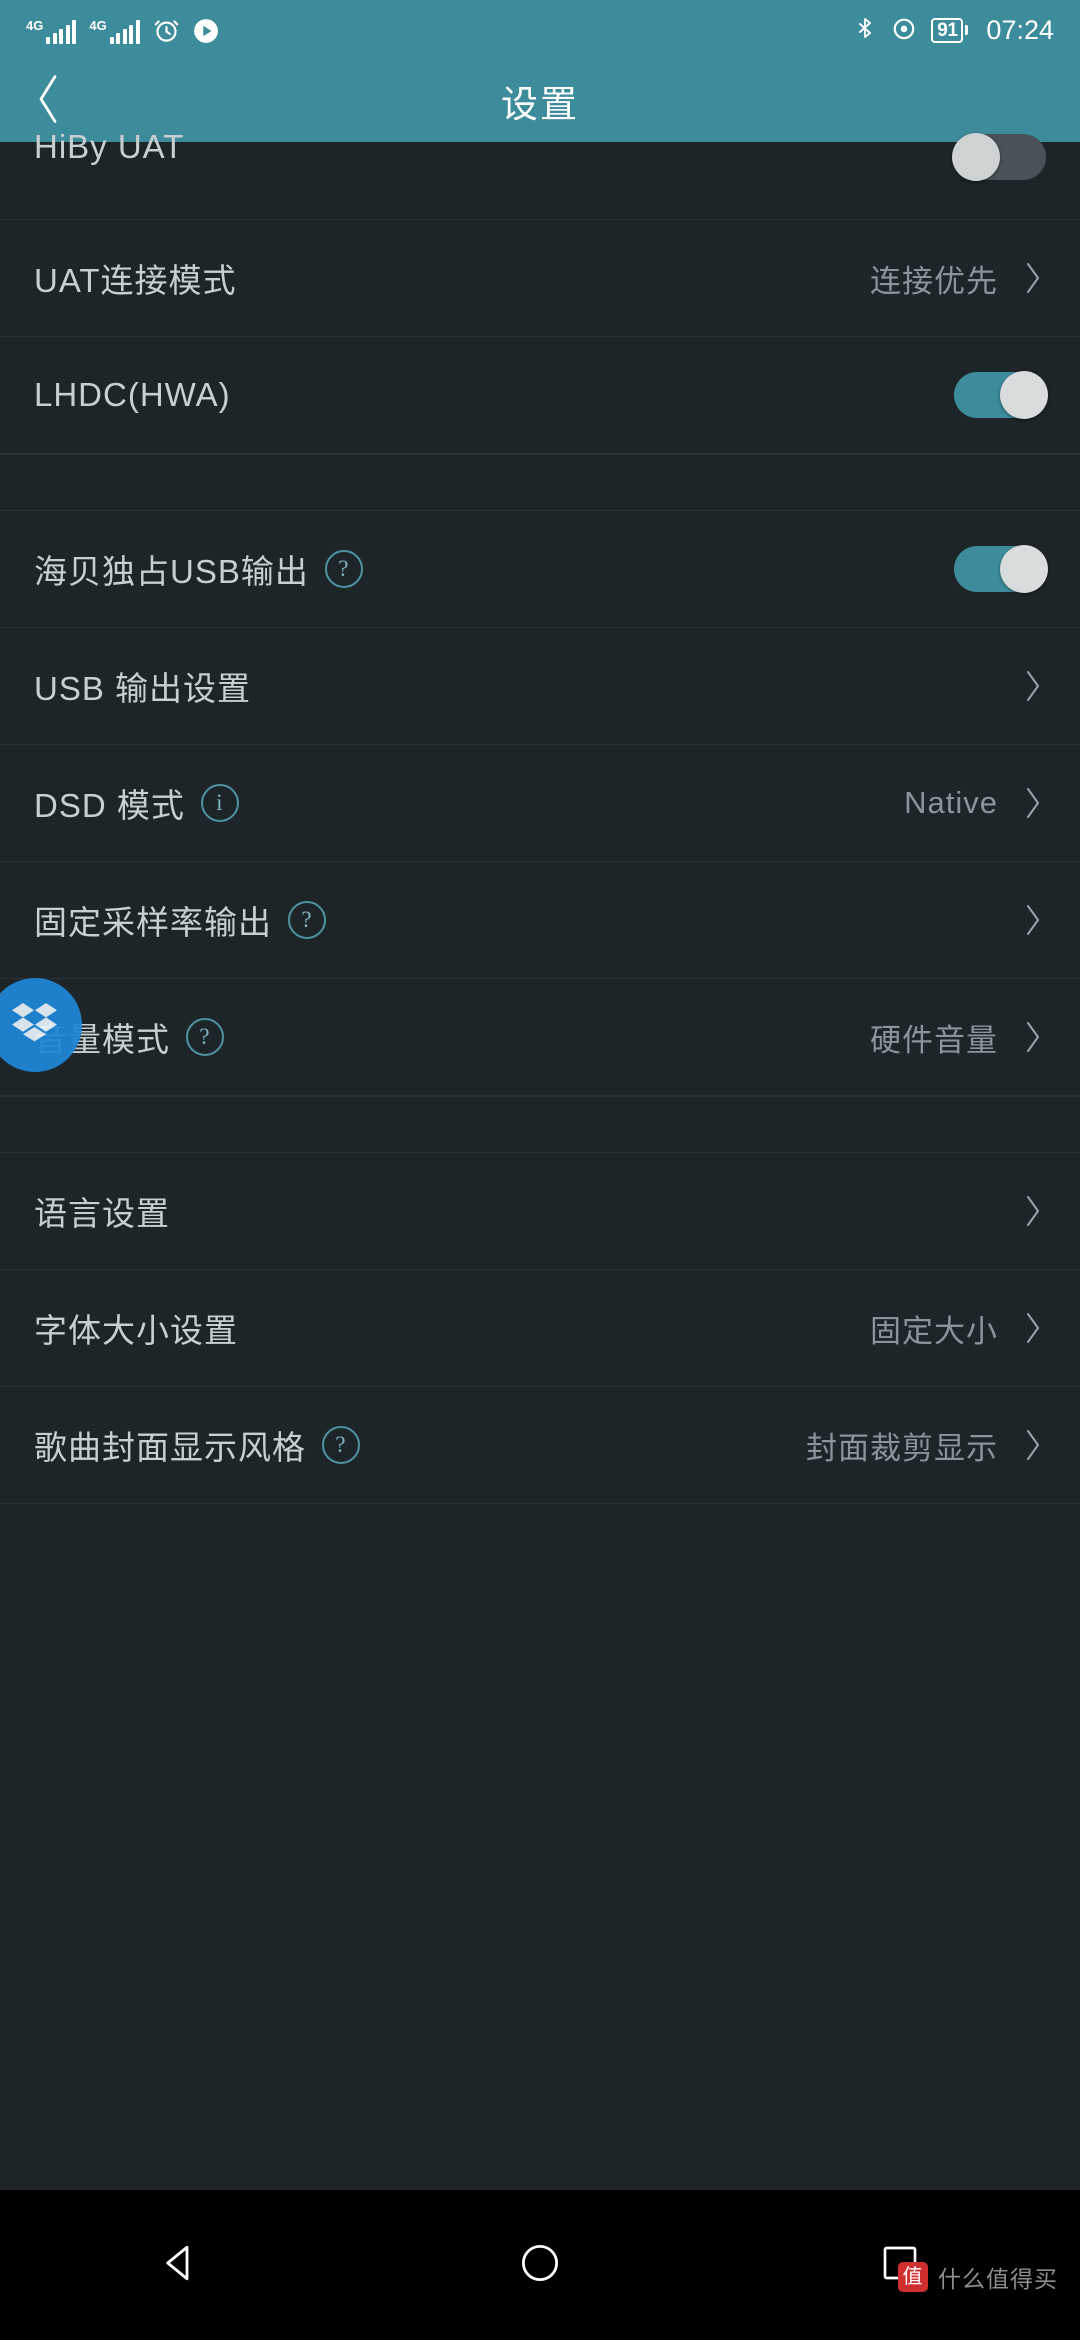 The width and height of the screenshot is (1080, 2340). What do you see at coordinates (102, 1213) in the screenshot?
I see `setting-label: 语言设置` at bounding box center [102, 1213].